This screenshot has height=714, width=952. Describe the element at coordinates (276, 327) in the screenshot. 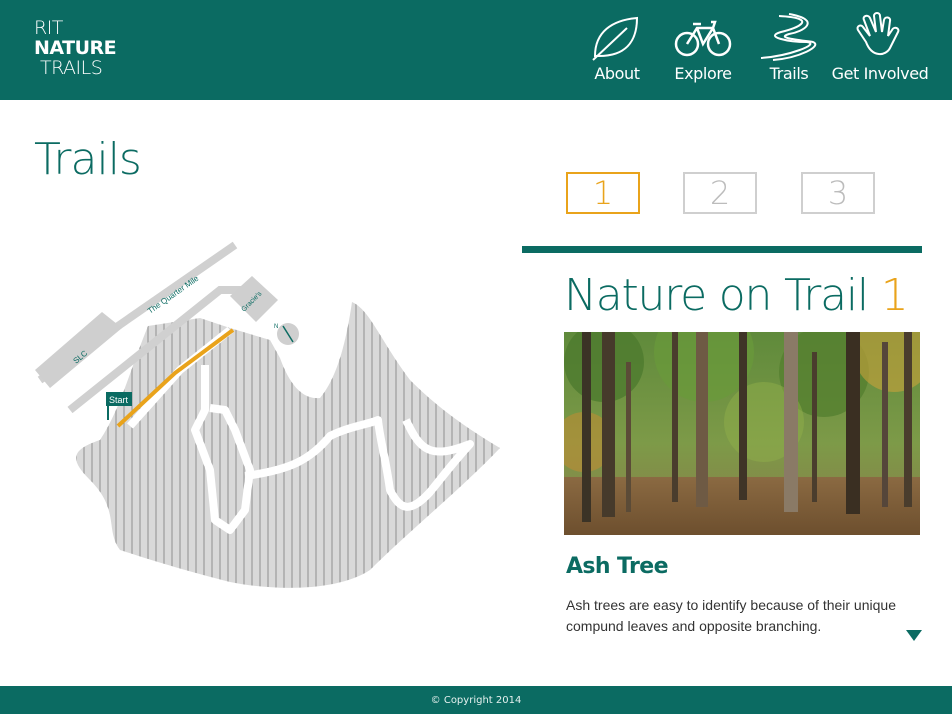

I see `north-label: N` at that location.